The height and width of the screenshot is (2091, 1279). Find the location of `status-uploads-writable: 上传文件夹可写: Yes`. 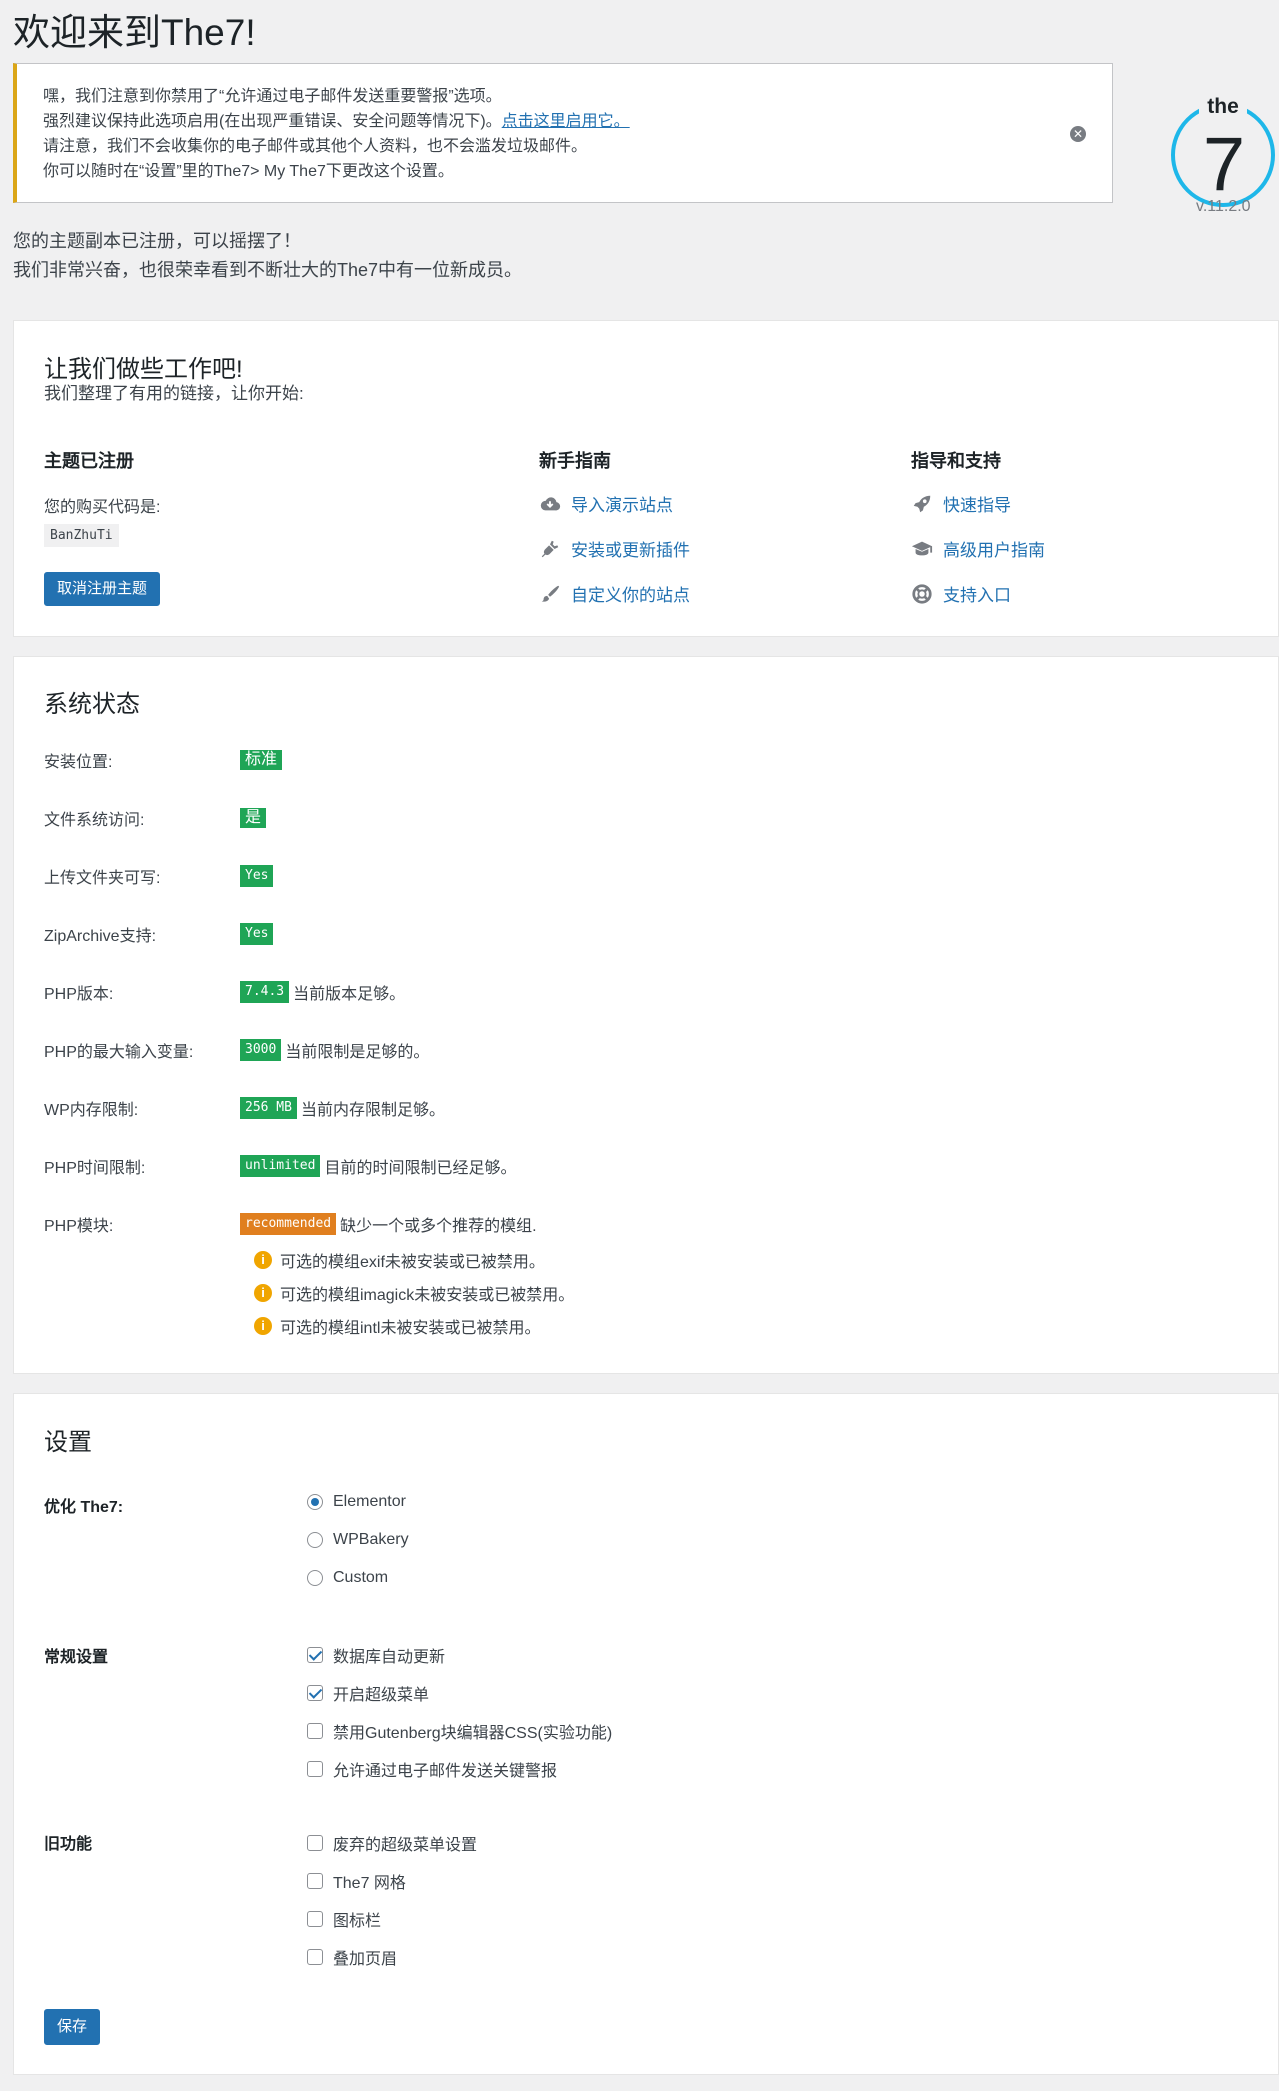

status-uploads-writable: 上传文件夹可写: Yes is located at coordinates (159, 876).